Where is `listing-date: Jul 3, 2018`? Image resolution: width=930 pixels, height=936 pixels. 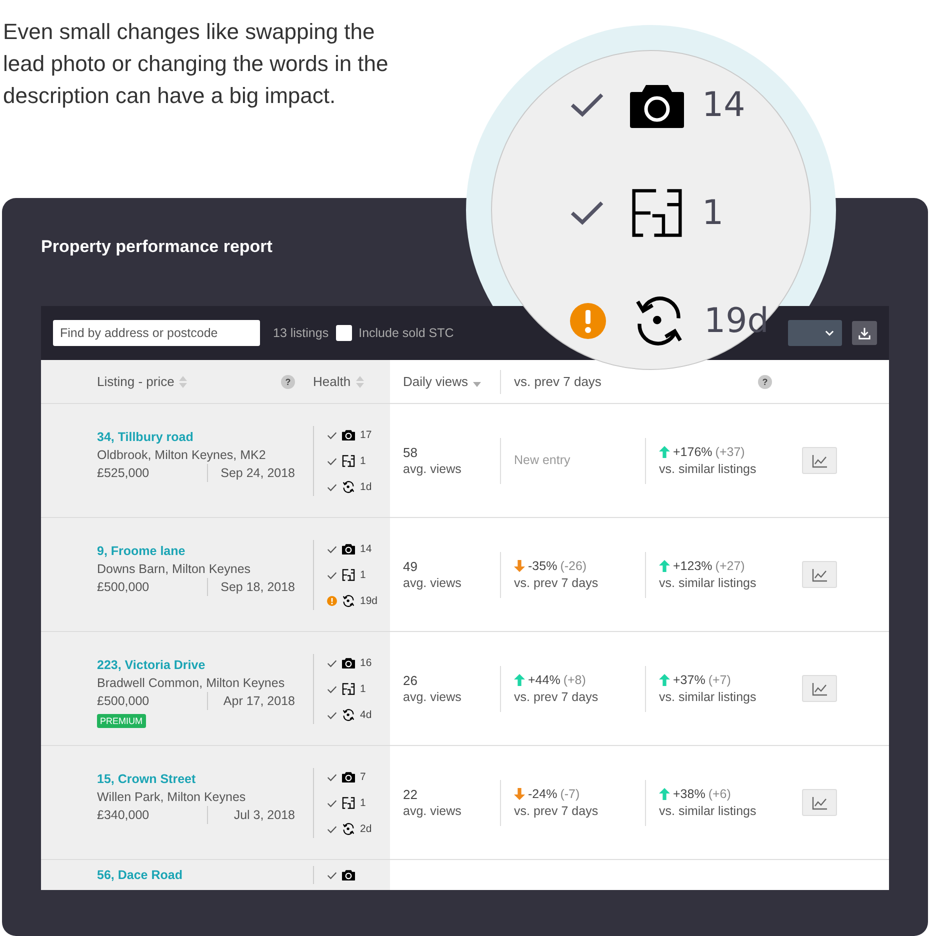 listing-date: Jul 3, 2018 is located at coordinates (263, 815).